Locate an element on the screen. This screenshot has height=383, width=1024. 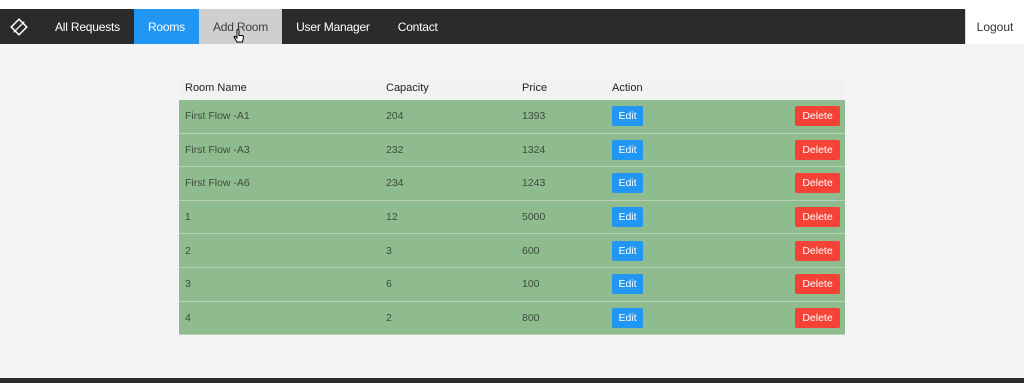
logout-label: Logout is located at coordinates (995, 26).